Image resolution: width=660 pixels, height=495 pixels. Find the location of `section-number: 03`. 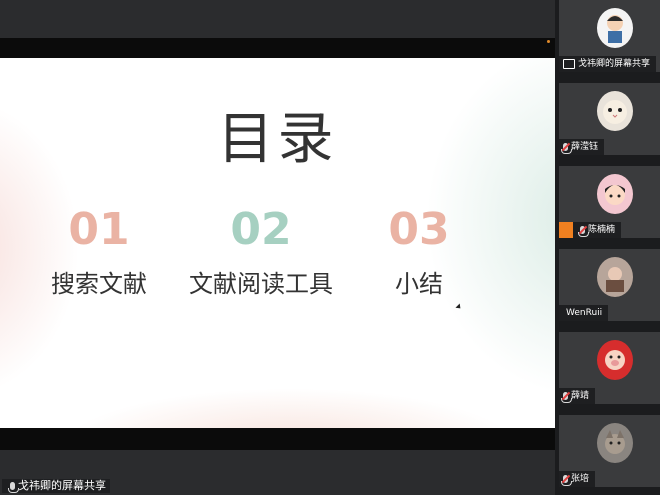

section-number: 03 is located at coordinates (419, 229).